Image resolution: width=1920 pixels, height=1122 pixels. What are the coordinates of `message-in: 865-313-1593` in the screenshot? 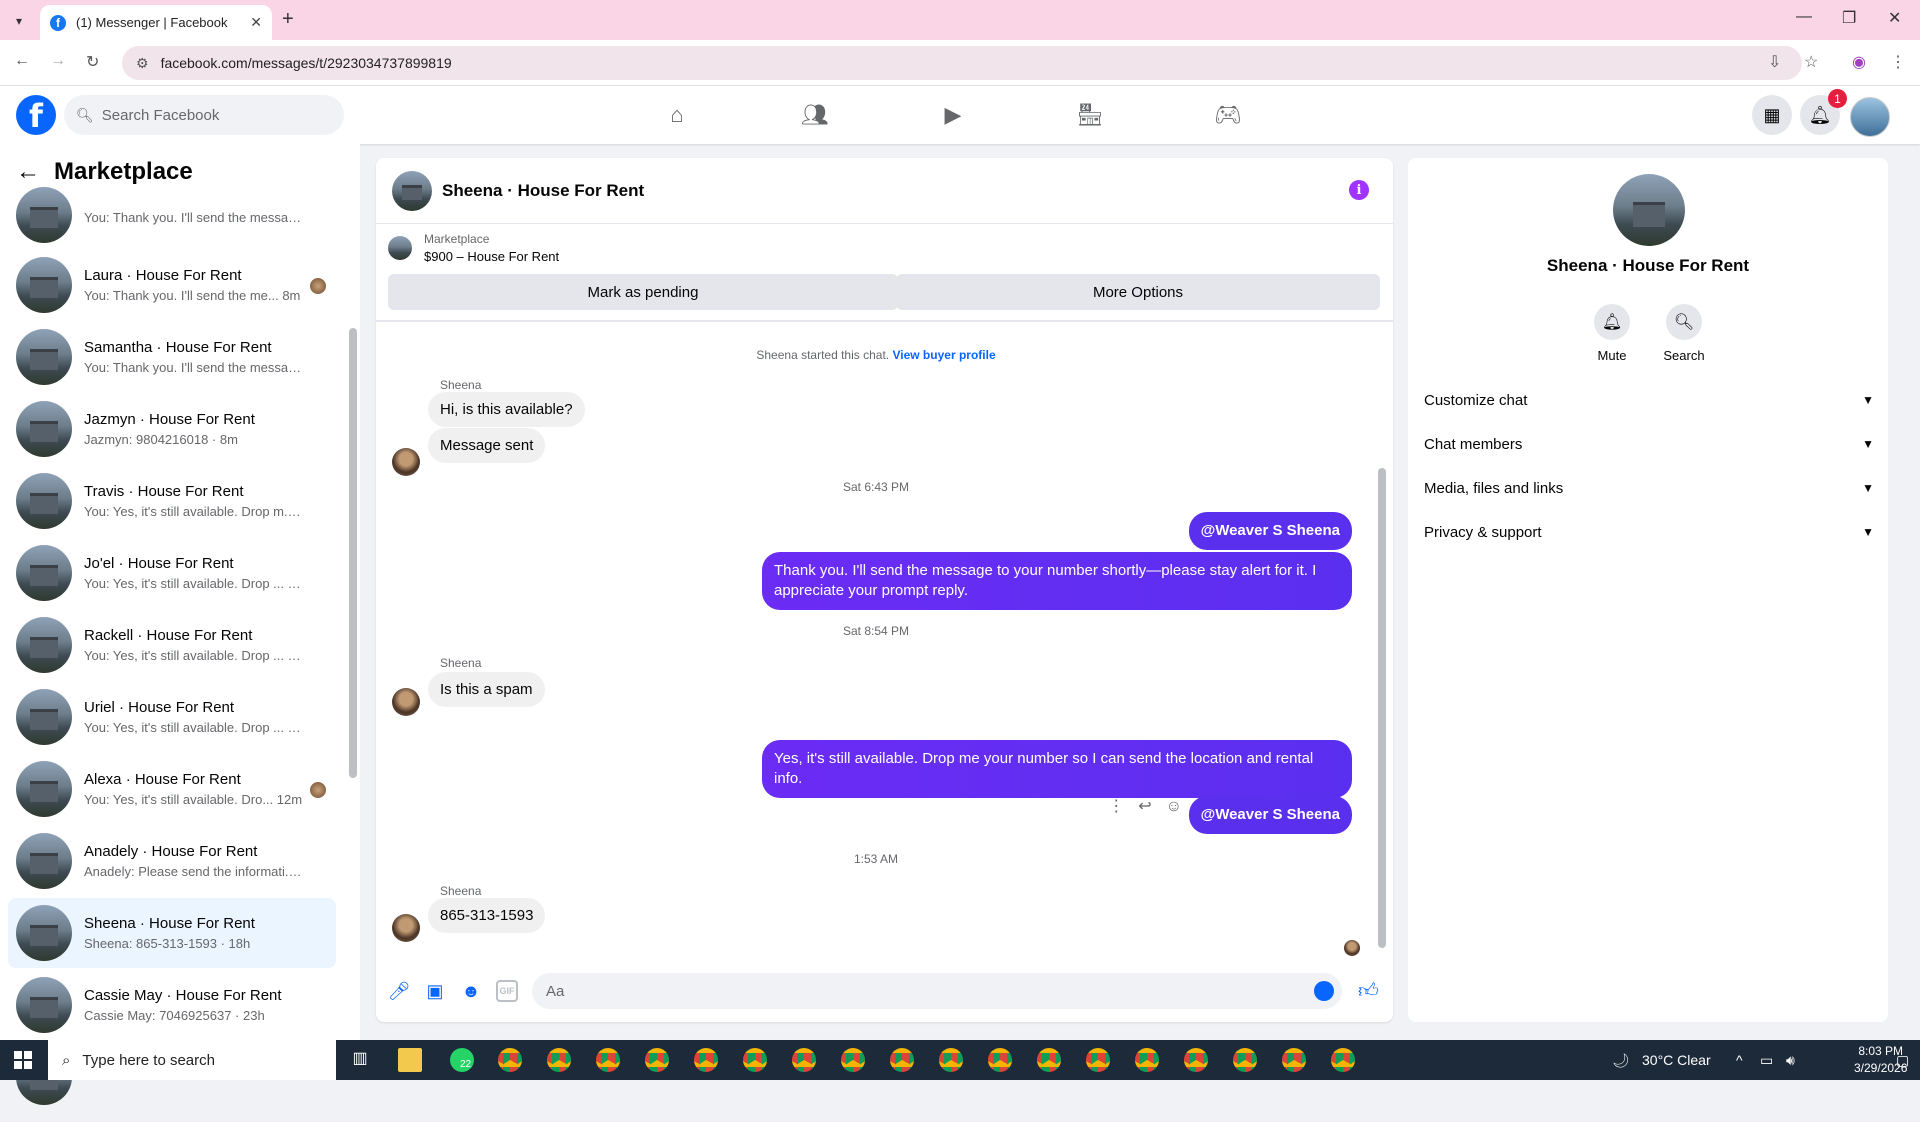 It's located at (487, 915).